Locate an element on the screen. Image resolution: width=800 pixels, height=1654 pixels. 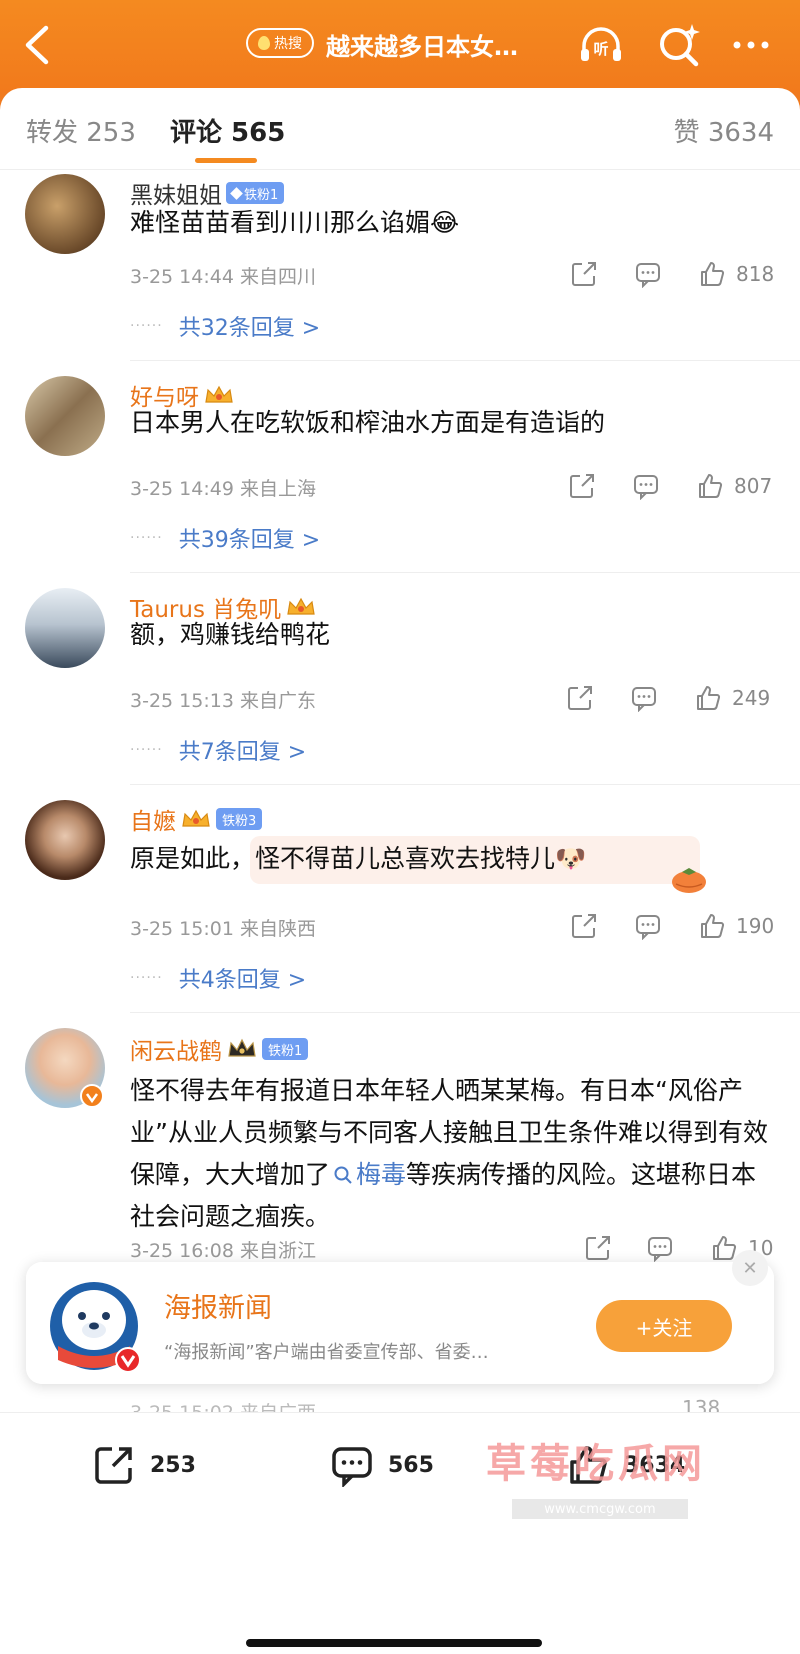
view-replies-link: ······ 共32条回复 > is located at coordinates (225, 326).